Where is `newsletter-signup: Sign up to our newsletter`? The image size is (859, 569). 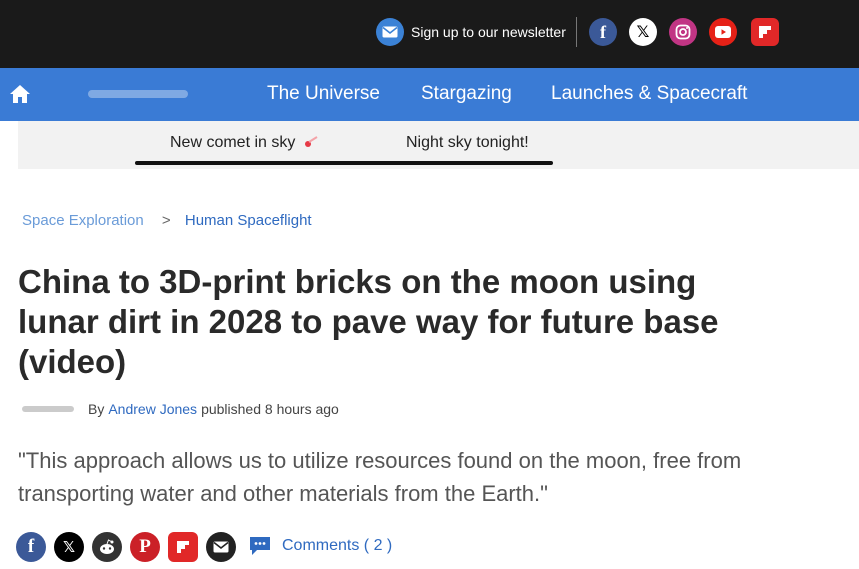
newsletter-signup: Sign up to our newsletter is located at coordinates (471, 32).